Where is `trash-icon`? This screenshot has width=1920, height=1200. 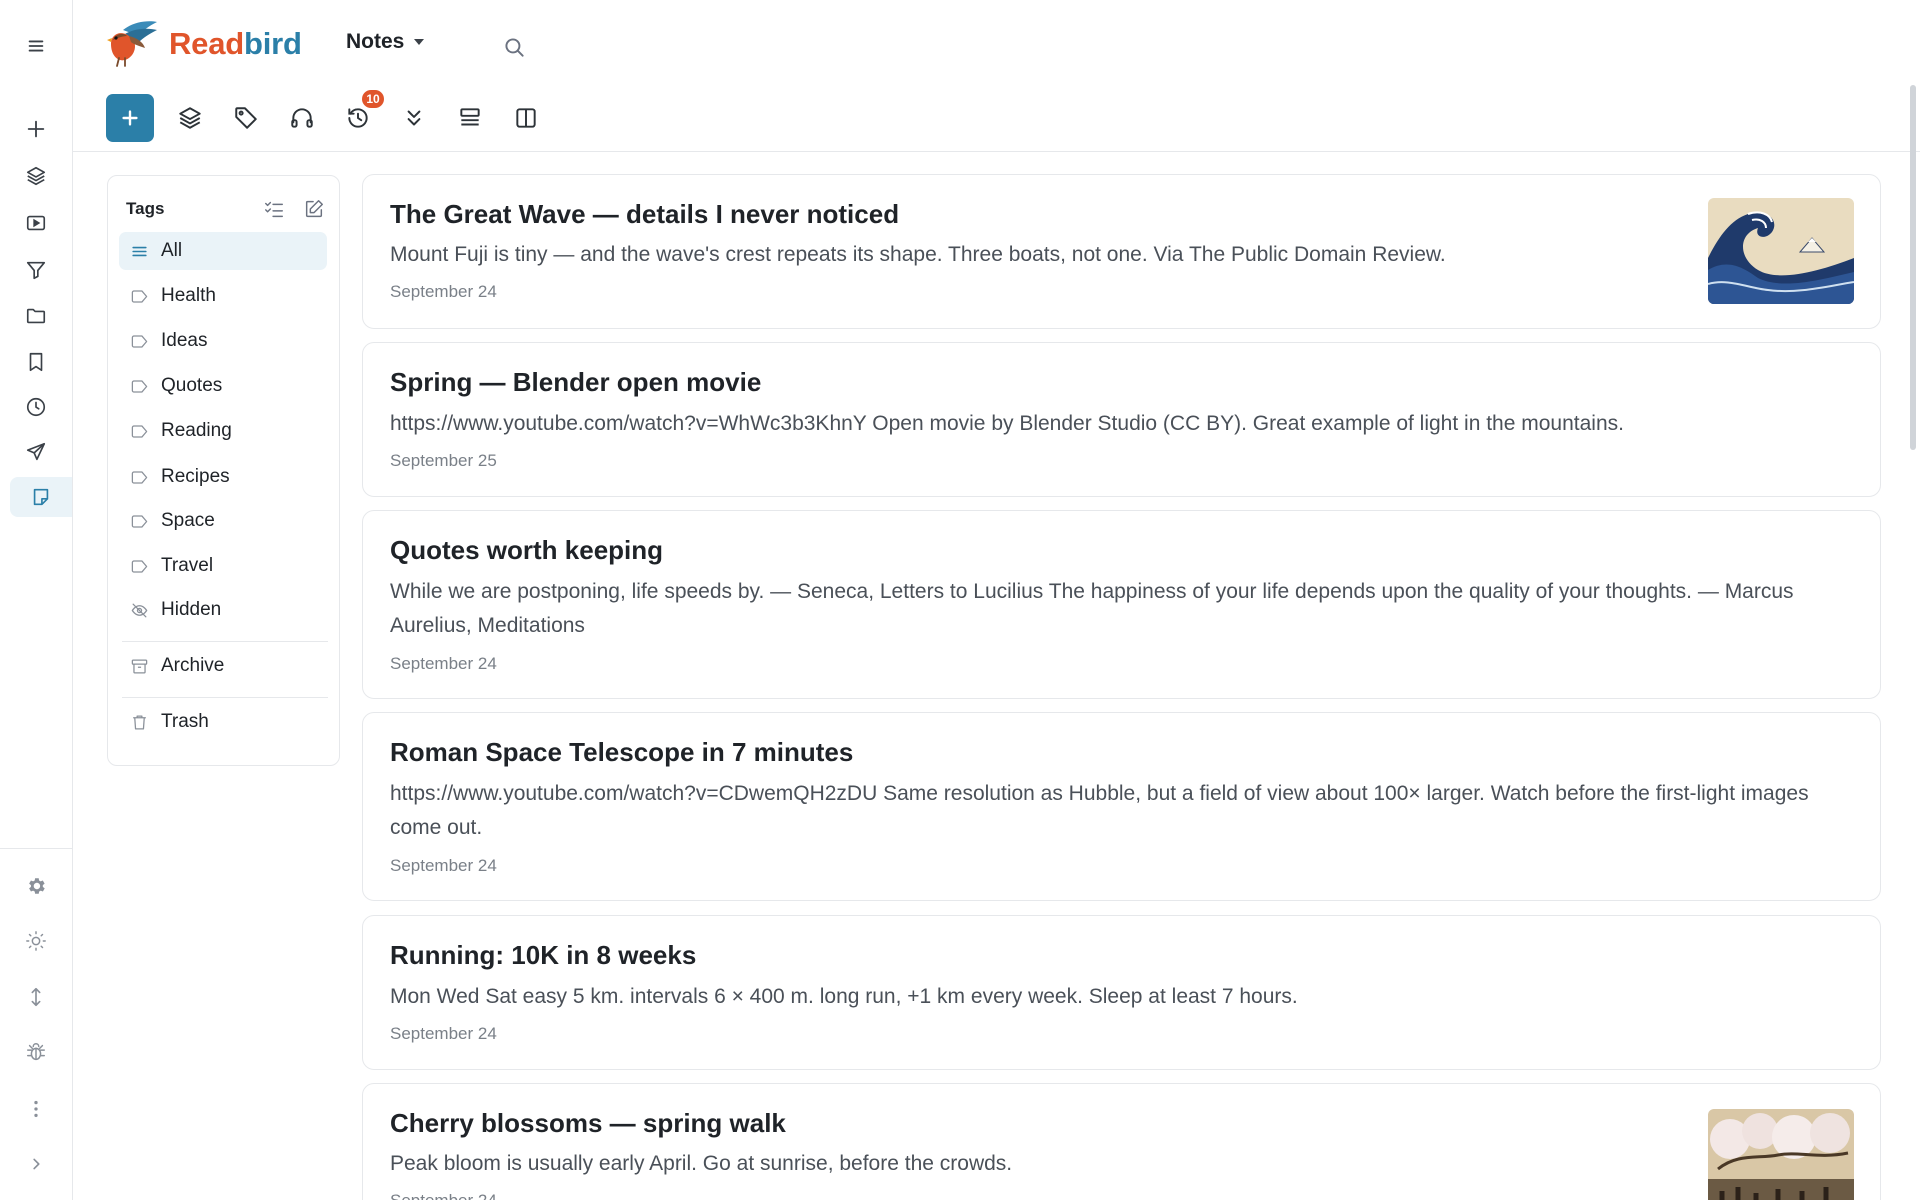 trash-icon is located at coordinates (139, 722).